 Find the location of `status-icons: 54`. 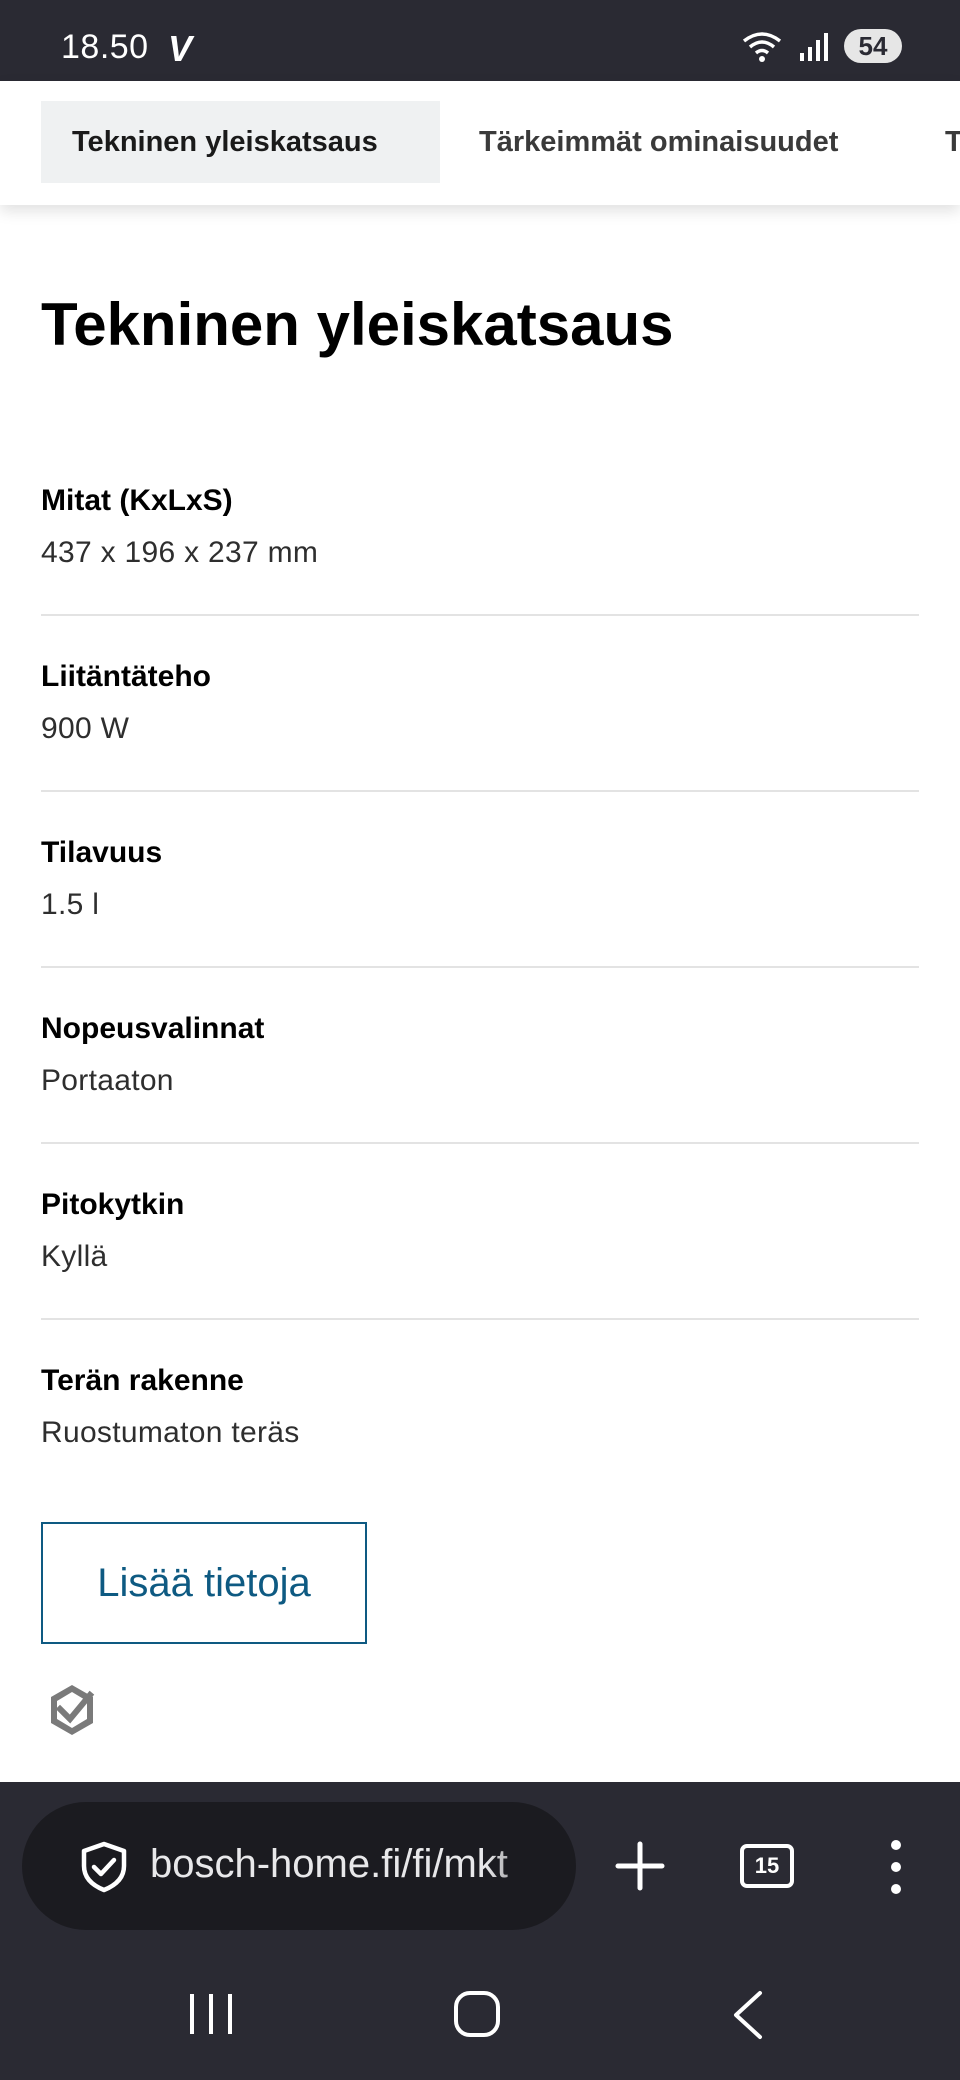

status-icons: 54 is located at coordinates (822, 46).